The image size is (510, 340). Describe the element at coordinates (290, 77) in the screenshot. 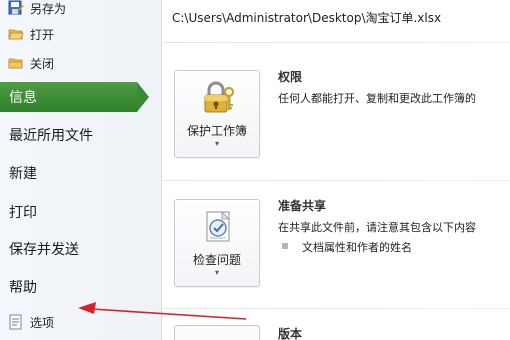

I see `section-title: 权限` at that location.